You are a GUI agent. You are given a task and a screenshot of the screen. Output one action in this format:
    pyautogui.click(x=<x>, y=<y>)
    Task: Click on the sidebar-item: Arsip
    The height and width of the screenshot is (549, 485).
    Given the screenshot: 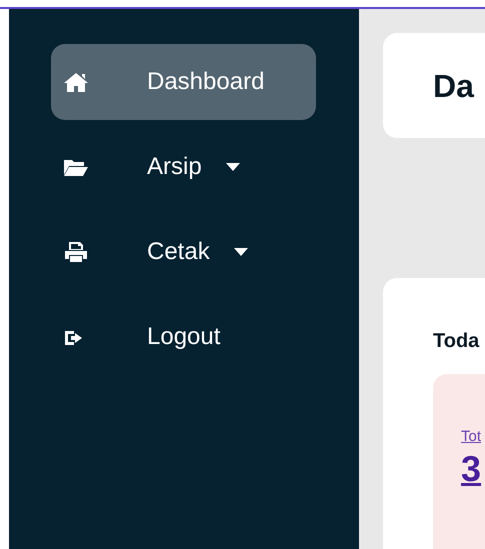 What is the action you would take?
    pyautogui.click(x=183, y=167)
    